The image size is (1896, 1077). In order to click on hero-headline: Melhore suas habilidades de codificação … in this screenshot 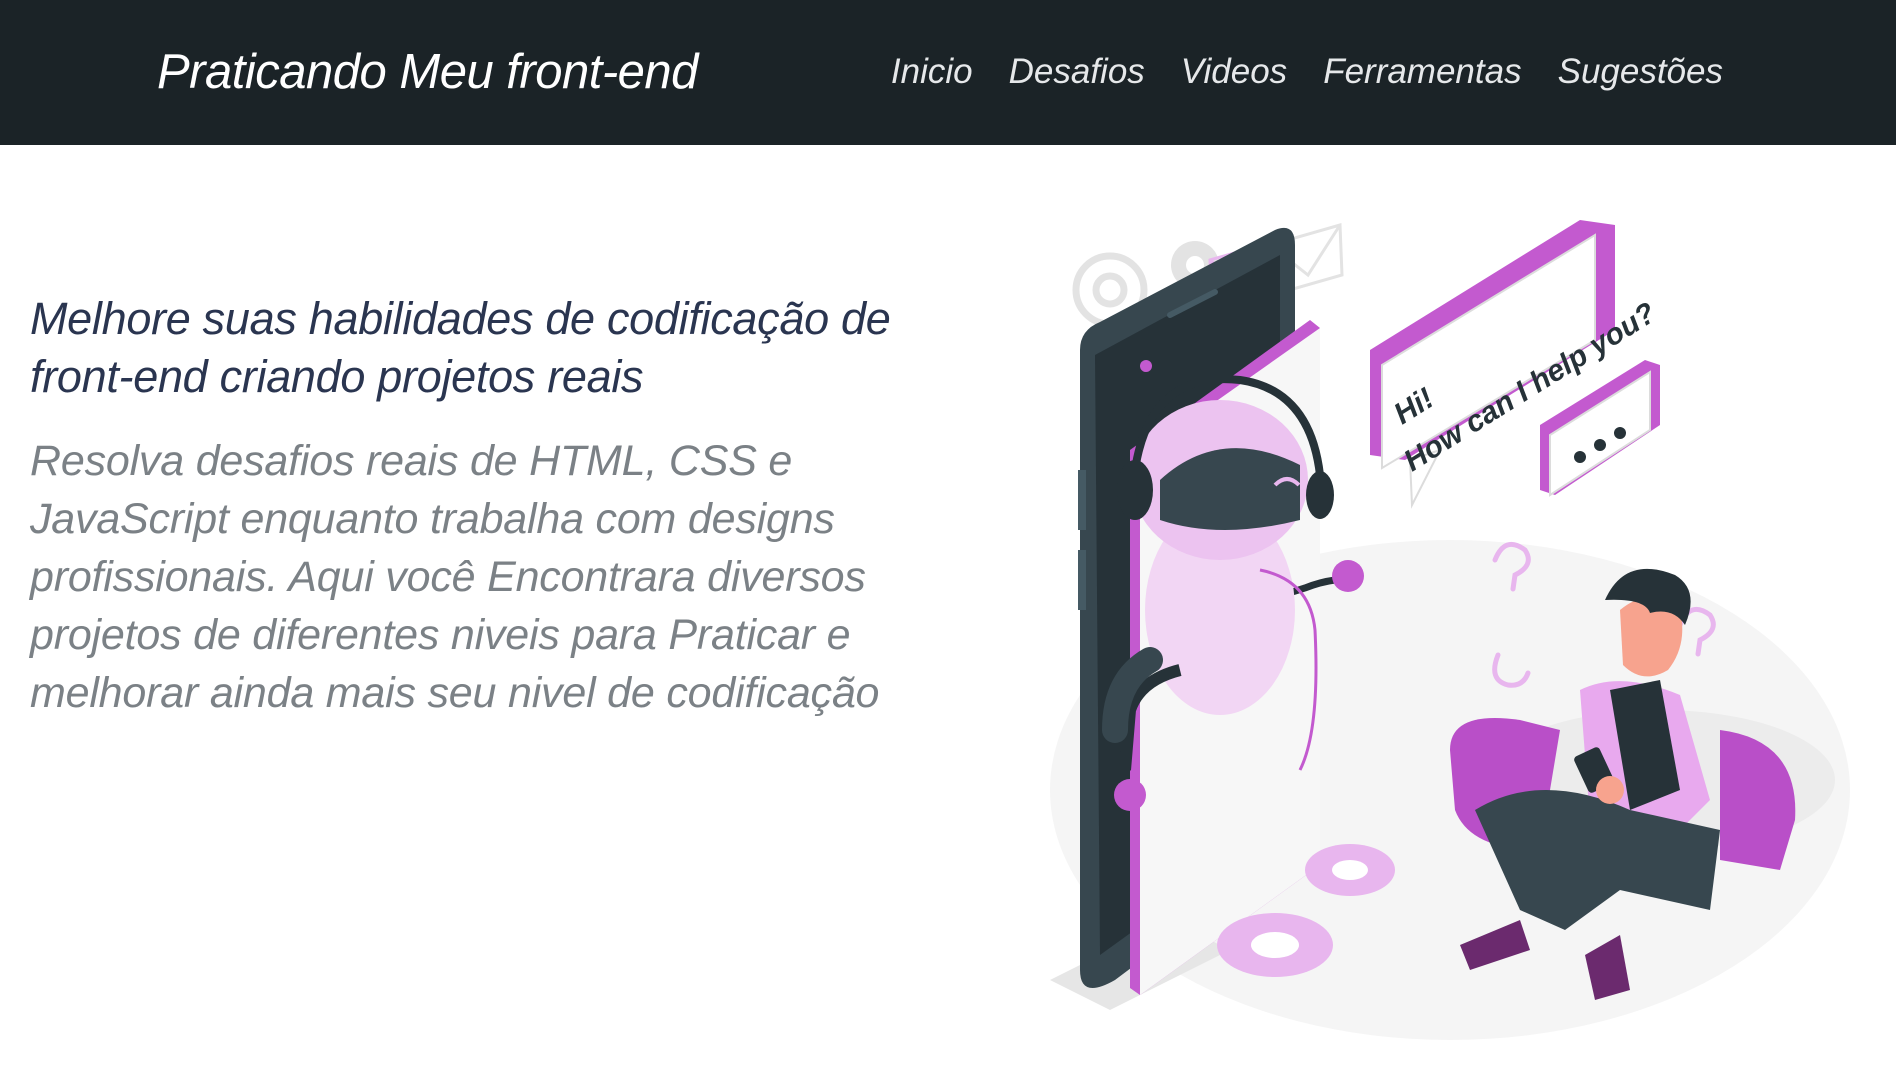, I will do `click(460, 347)`.